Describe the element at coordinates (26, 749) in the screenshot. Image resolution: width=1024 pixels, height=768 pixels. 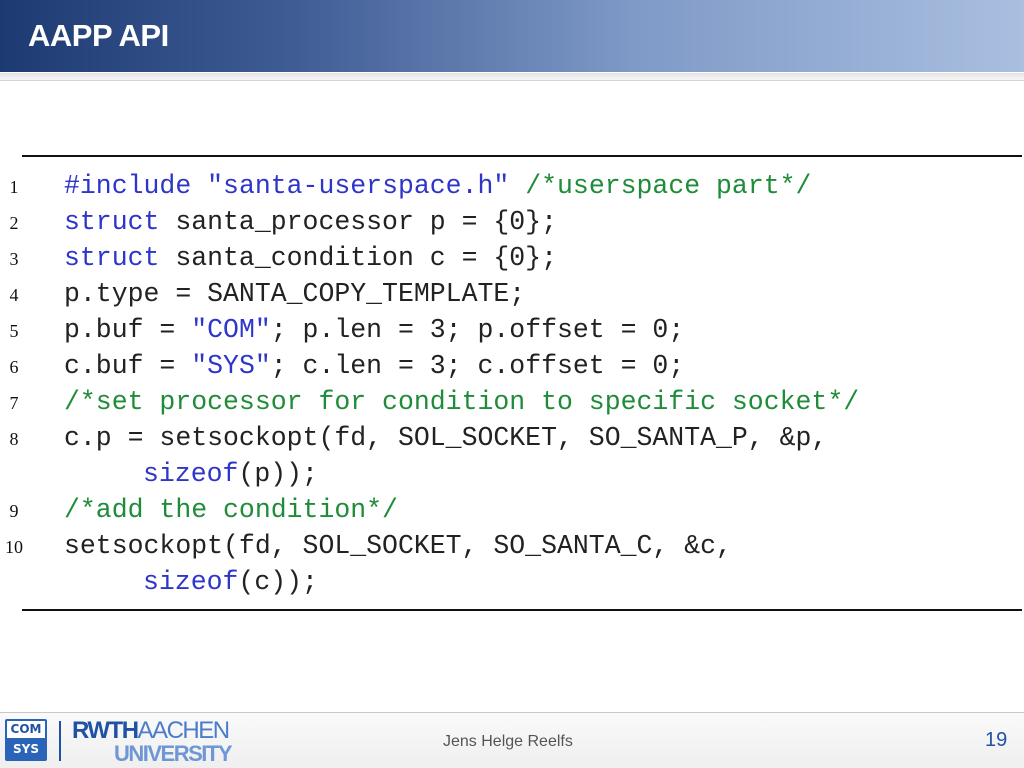
I see `comsys-logo-bottom: SYS` at that location.